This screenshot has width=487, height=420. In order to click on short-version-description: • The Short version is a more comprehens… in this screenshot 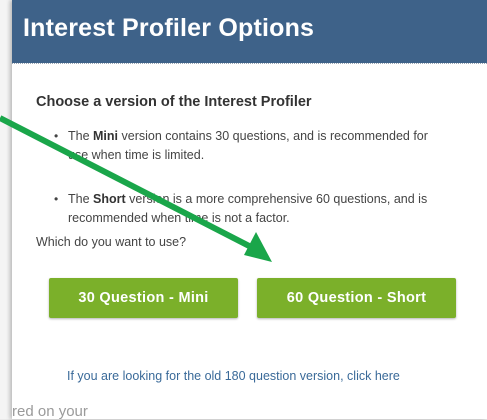, I will do `click(241, 208)`.